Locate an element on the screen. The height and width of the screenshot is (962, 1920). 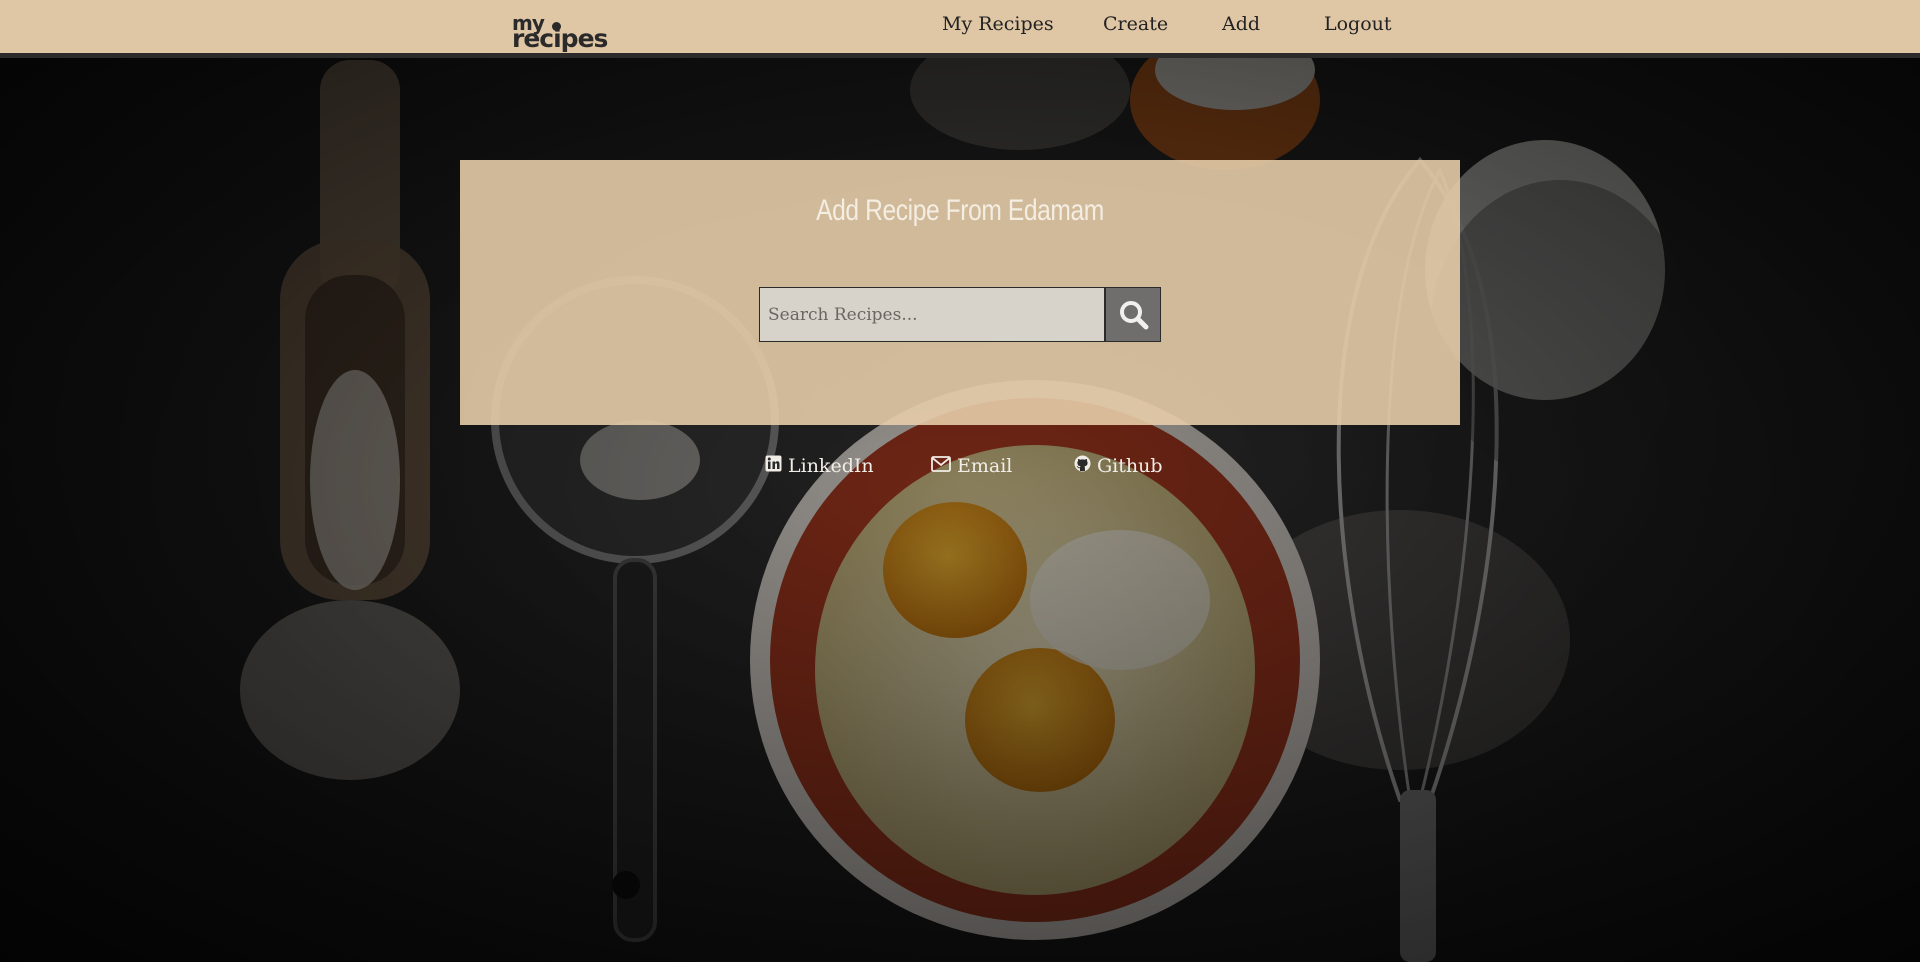
nav-create: Create is located at coordinates (1135, 24).